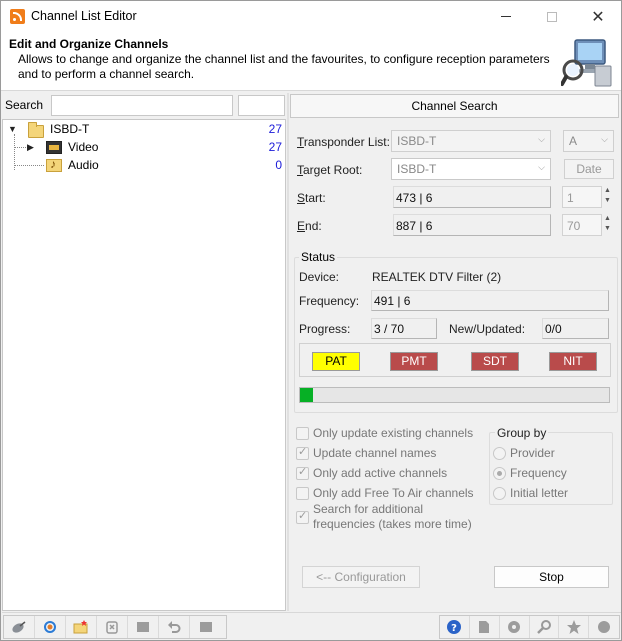  Describe the element at coordinates (515, 627) in the screenshot. I see `gear-icon` at that location.